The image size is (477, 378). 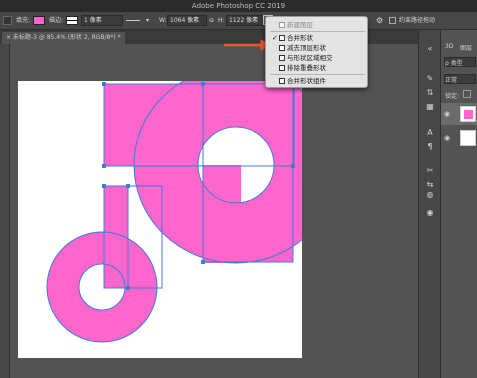 What do you see at coordinates (460, 79) in the screenshot?
I see `blend-mode-select: 正常` at bounding box center [460, 79].